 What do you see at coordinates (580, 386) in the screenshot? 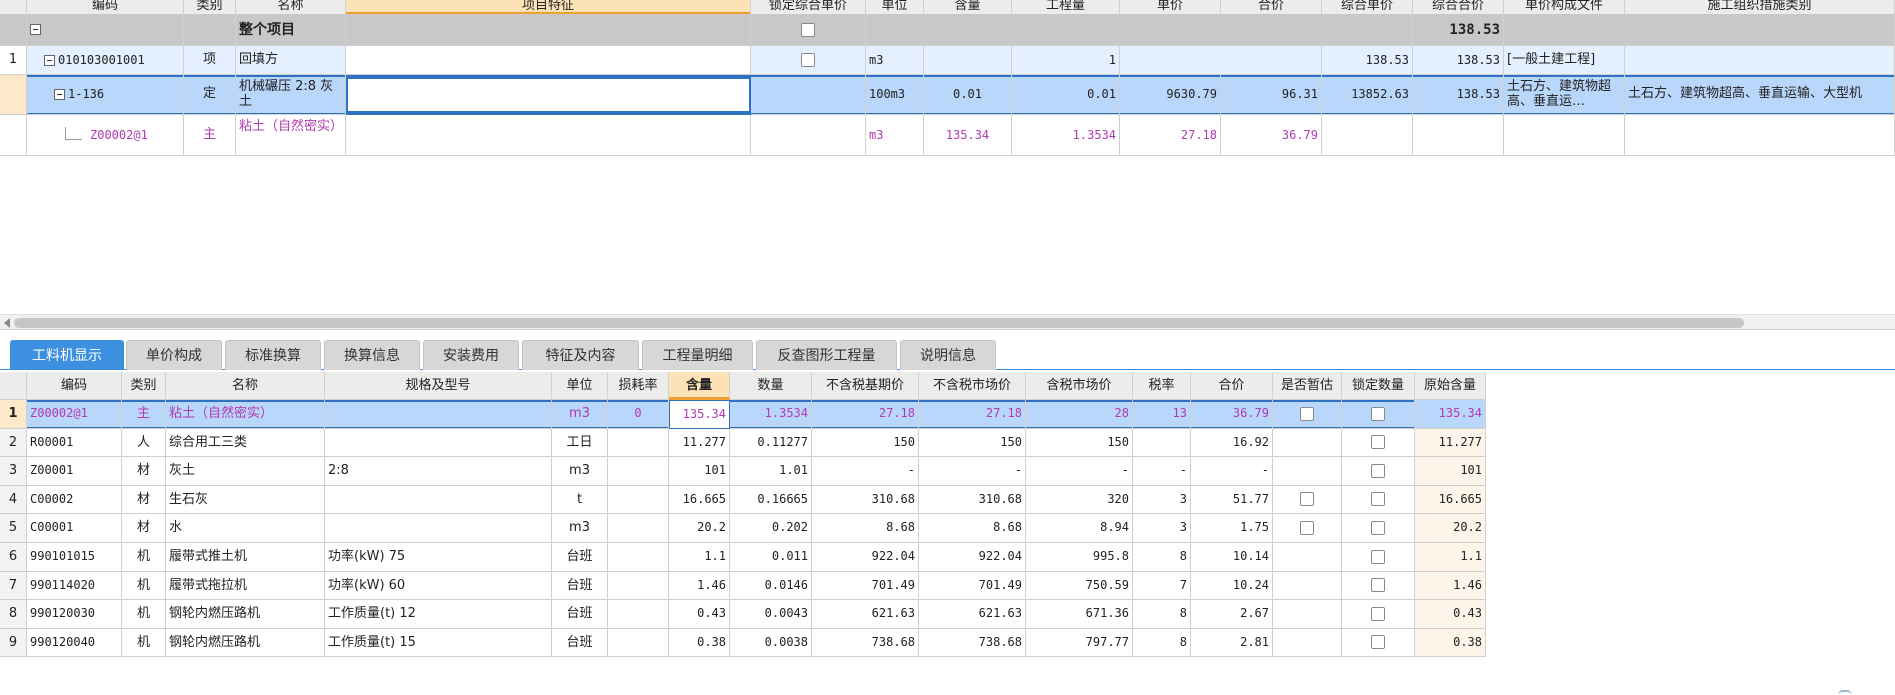
I see `res-header-unit: 单位` at bounding box center [580, 386].